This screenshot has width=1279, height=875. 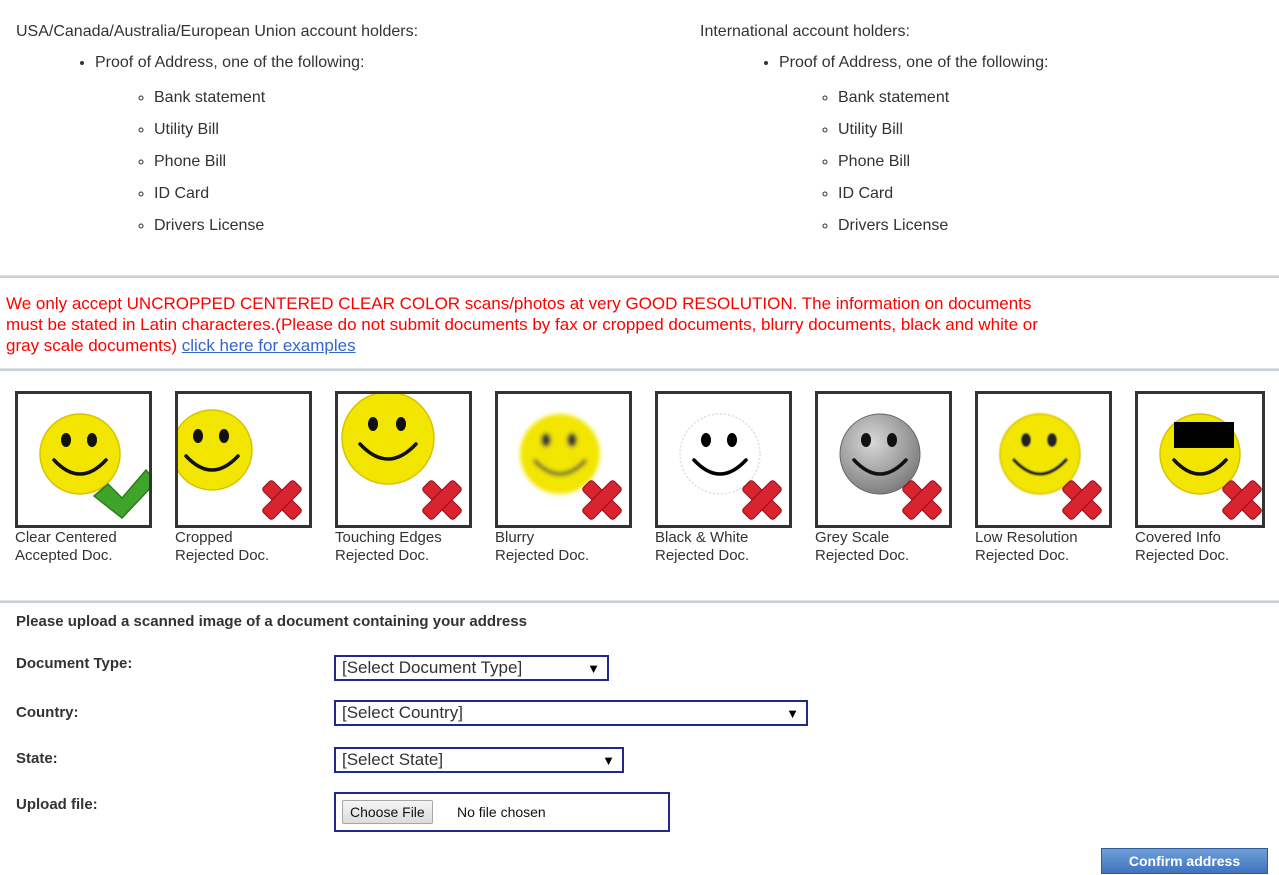 I want to click on example-blurry: Blurry Rejected Doc., so click(x=570, y=478).